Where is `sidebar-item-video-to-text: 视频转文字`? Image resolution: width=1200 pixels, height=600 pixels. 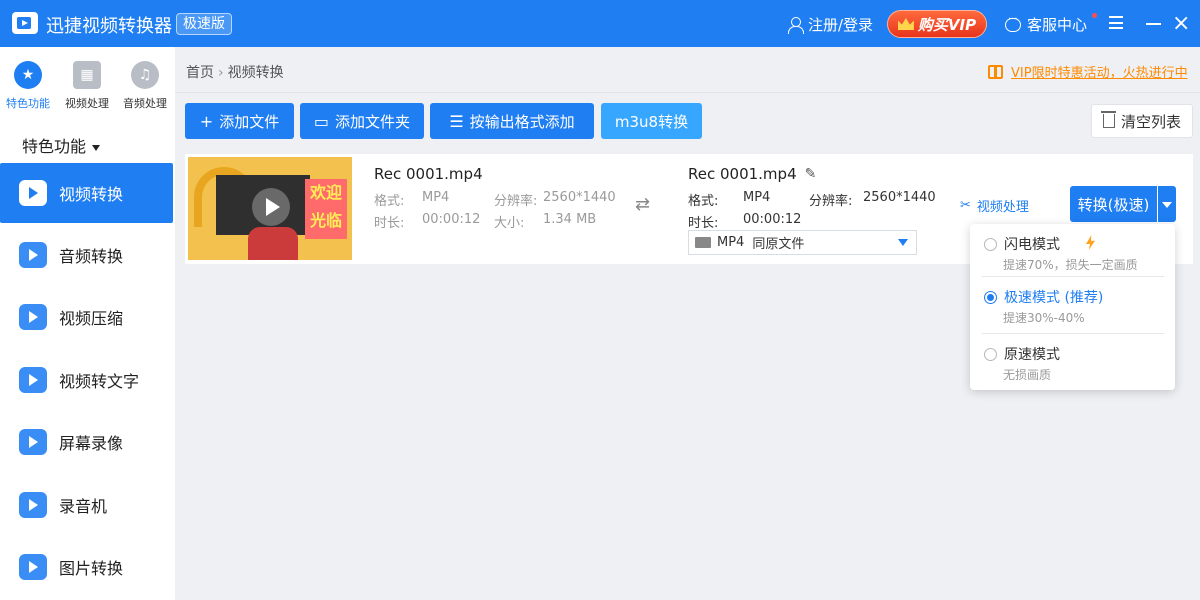
sidebar-item-video-to-text: 视频转文字 is located at coordinates (86, 380).